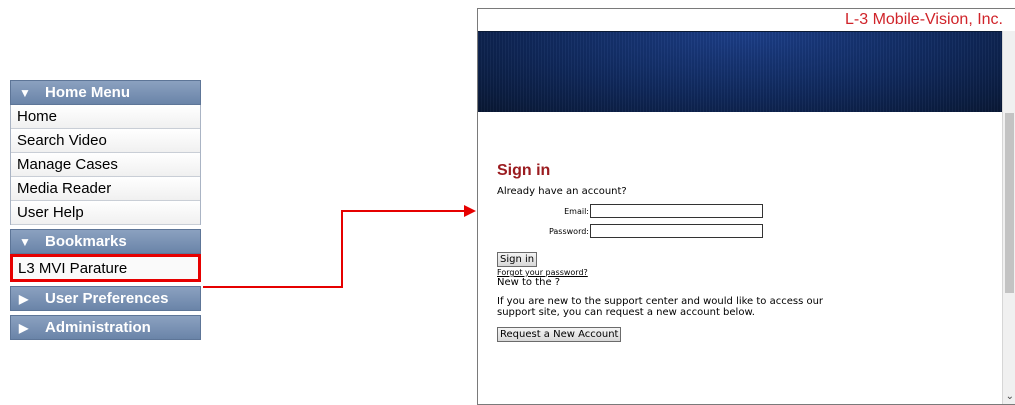 Image resolution: width=1015 pixels, height=405 pixels. I want to click on email-row: Email:, so click(747, 213).